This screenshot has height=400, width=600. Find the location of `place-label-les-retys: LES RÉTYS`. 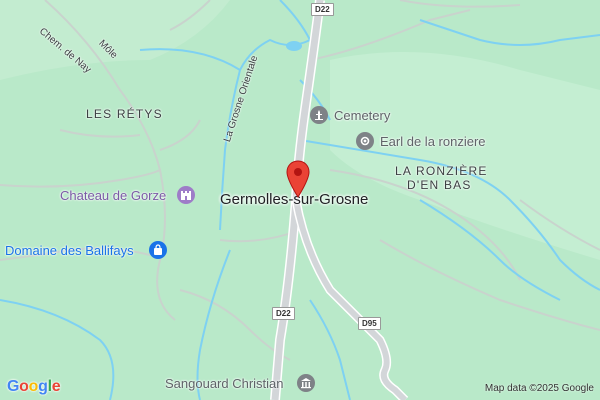

place-label-les-retys: LES RÉTYS is located at coordinates (124, 114).